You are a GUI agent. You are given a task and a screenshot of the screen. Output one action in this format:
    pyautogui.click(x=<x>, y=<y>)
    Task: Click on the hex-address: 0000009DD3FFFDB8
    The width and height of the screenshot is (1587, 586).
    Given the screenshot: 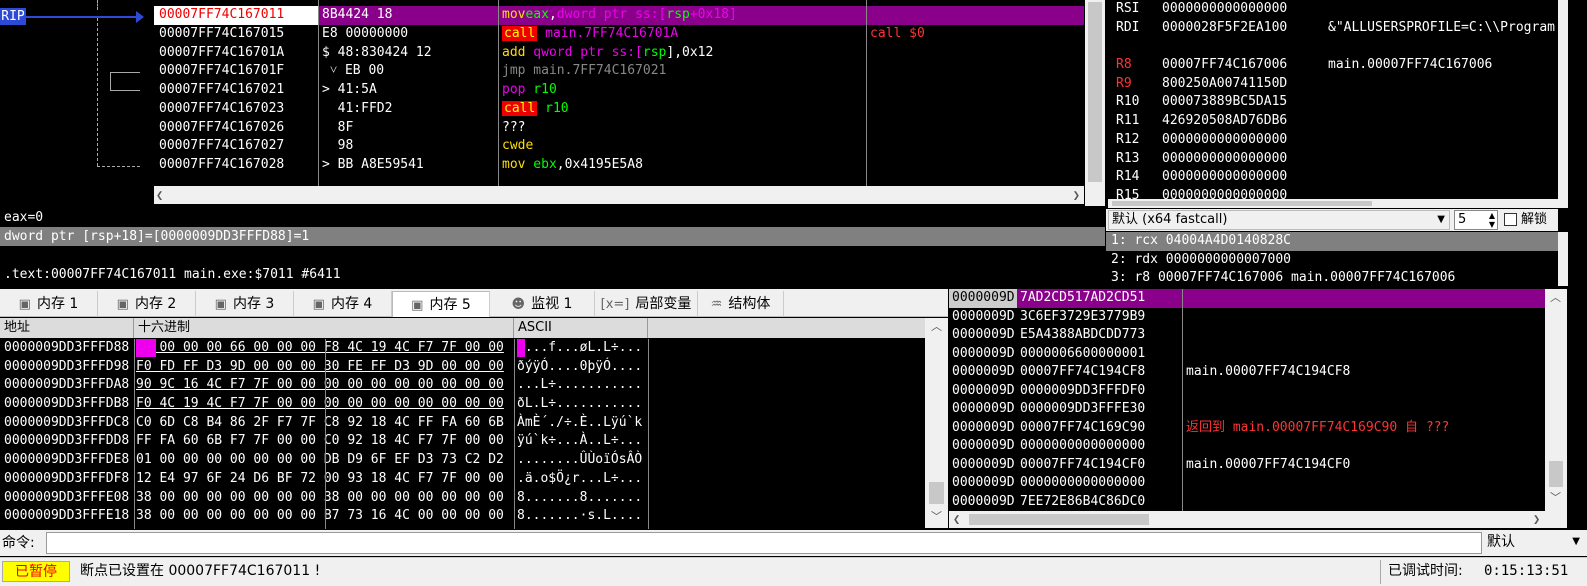 What is the action you would take?
    pyautogui.click(x=69, y=404)
    